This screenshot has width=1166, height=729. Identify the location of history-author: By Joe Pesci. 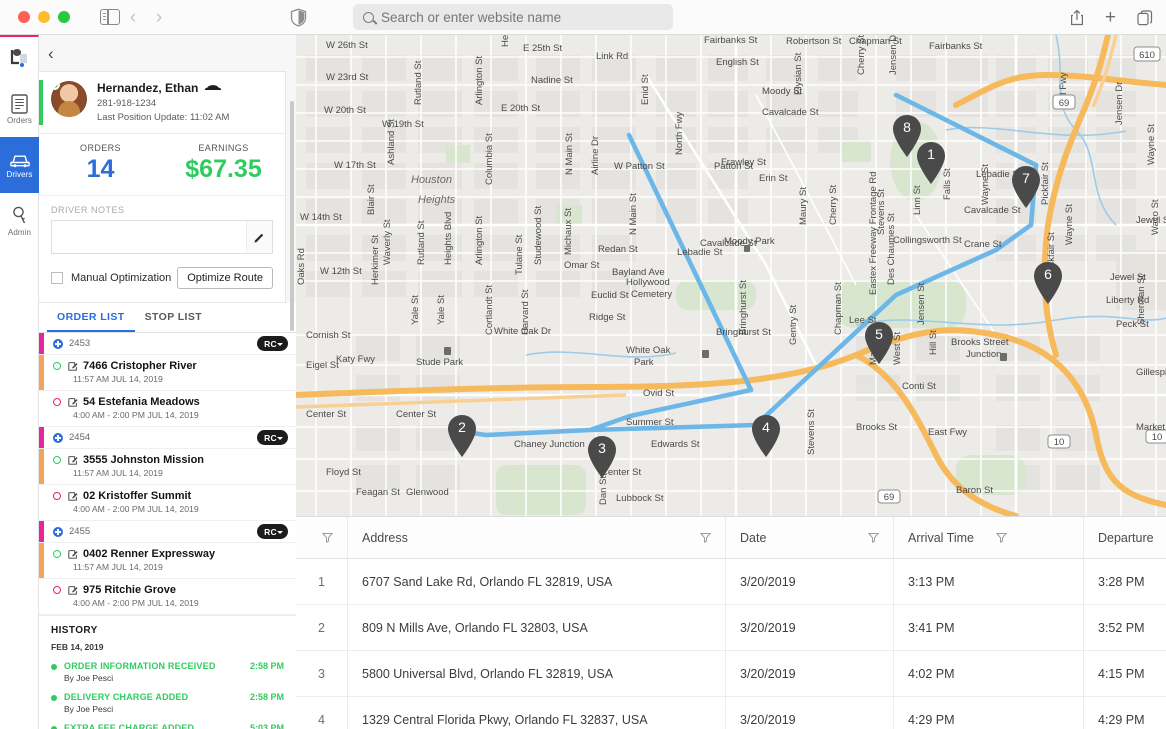
(89, 678).